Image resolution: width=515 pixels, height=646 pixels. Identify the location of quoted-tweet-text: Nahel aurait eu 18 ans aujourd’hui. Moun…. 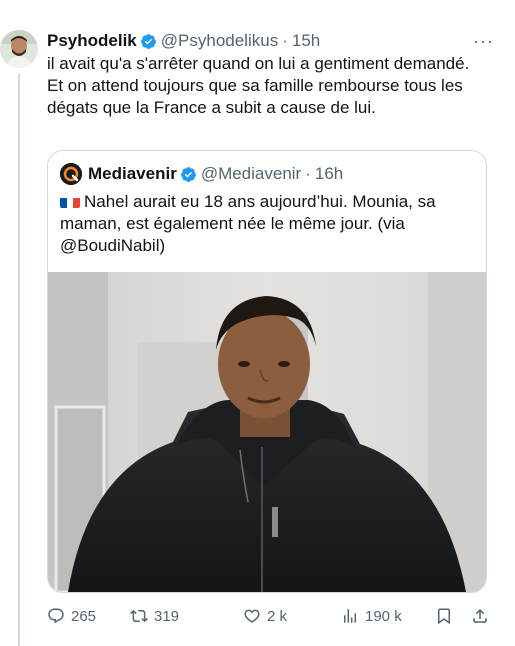
(266, 224).